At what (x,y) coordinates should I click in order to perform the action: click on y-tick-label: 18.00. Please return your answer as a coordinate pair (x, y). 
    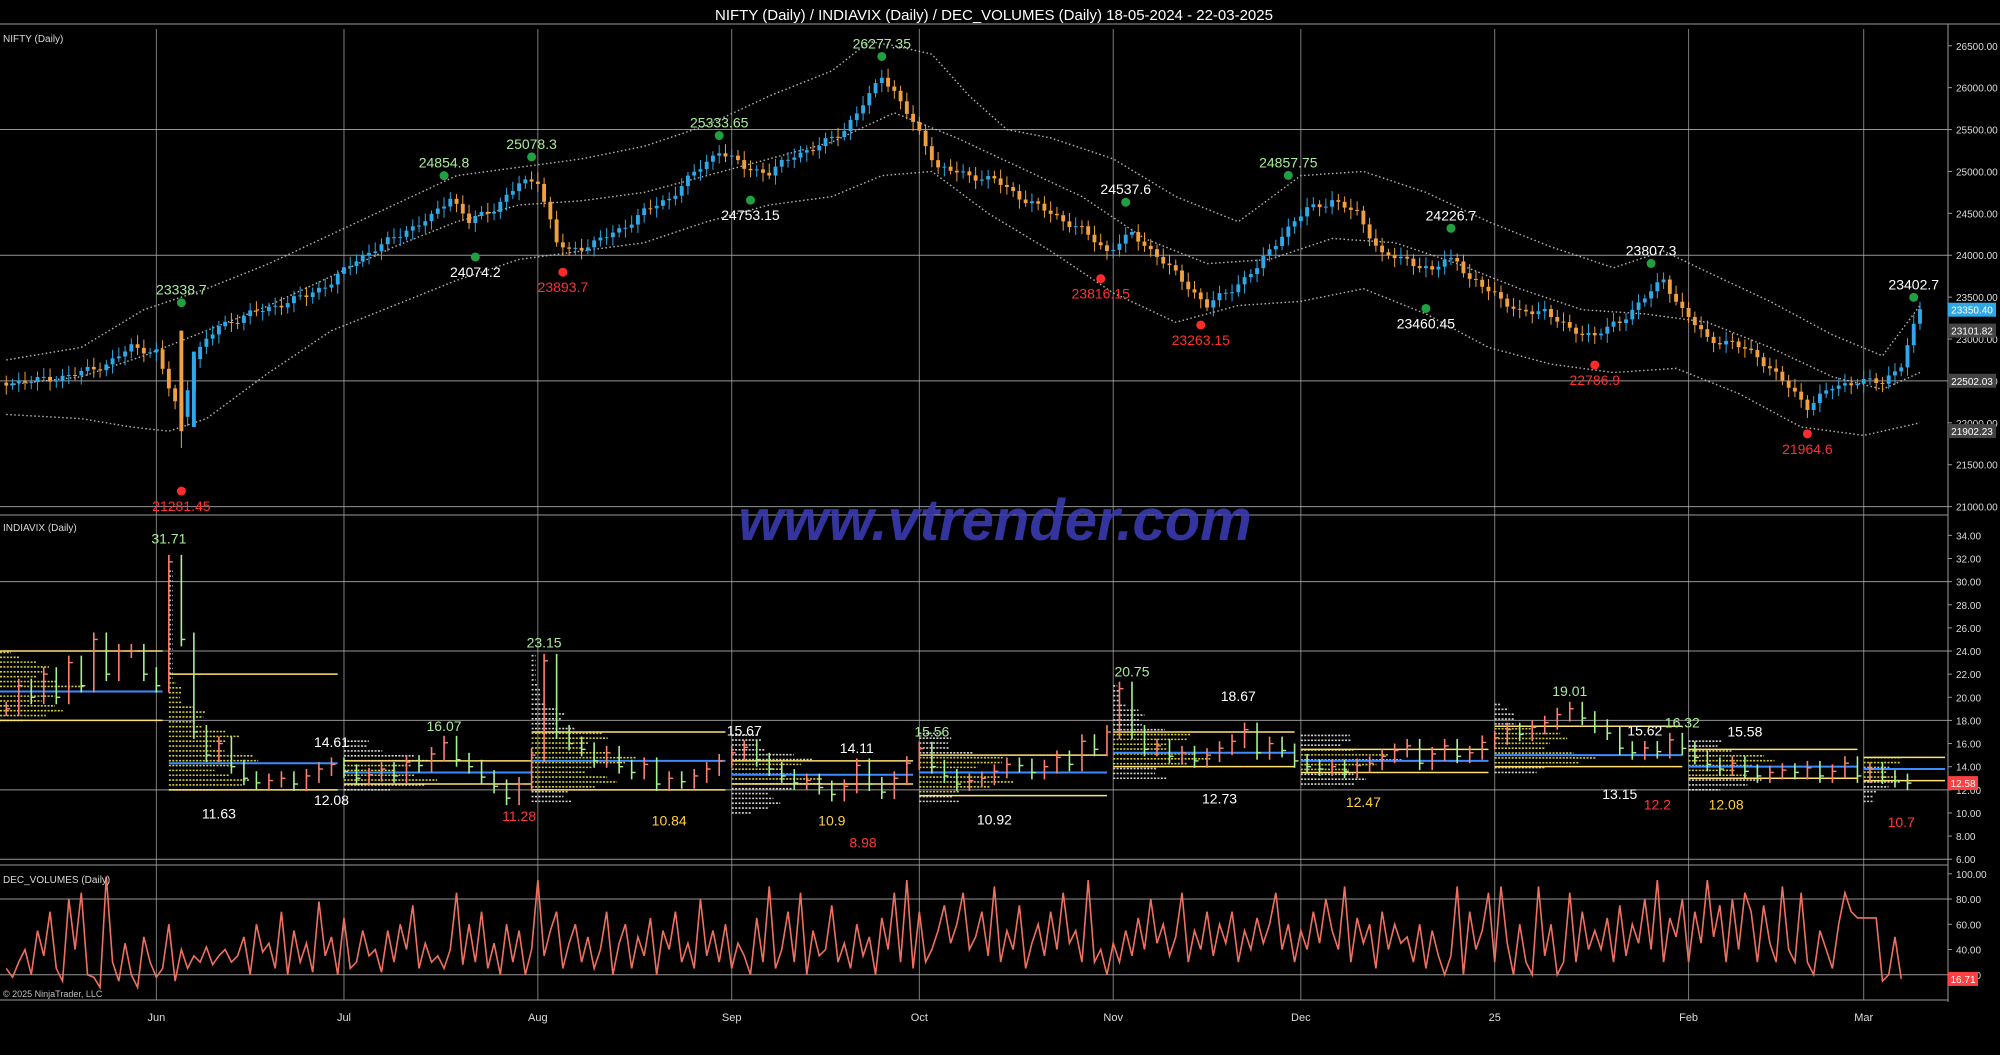
    Looking at the image, I should click on (1968, 721).